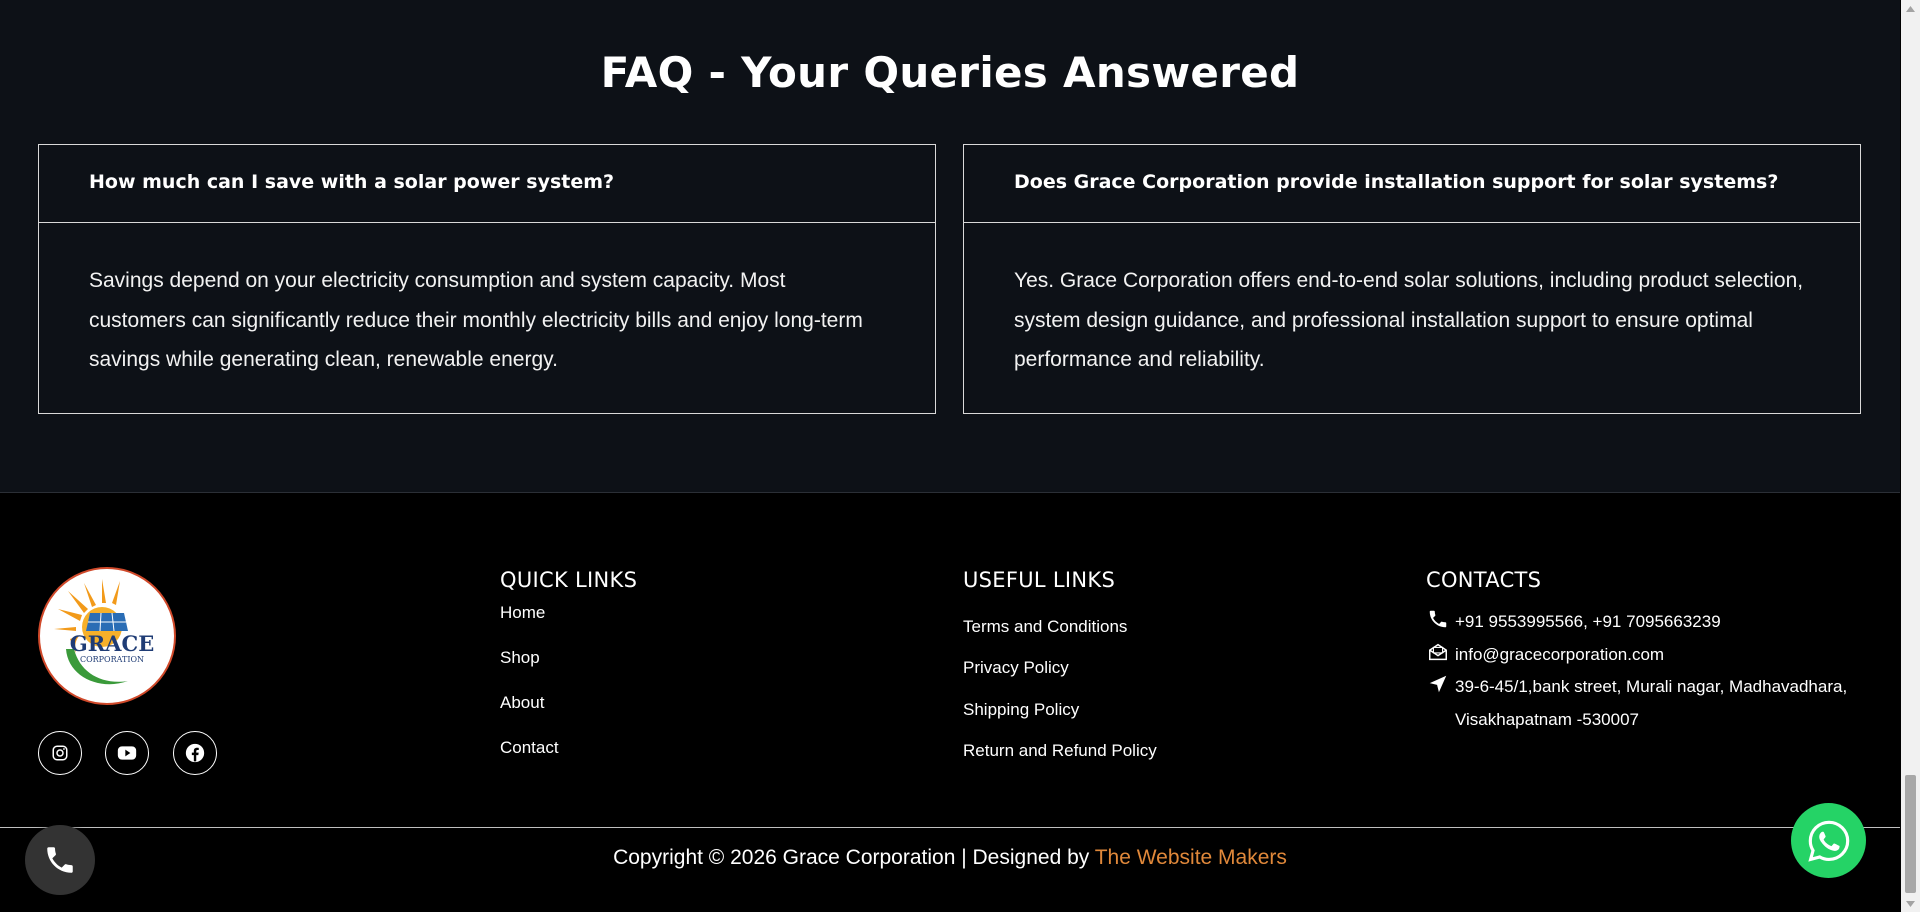 The height and width of the screenshot is (912, 1920). I want to click on contact-email-text: info@gracecorporation.com, so click(1665, 654).